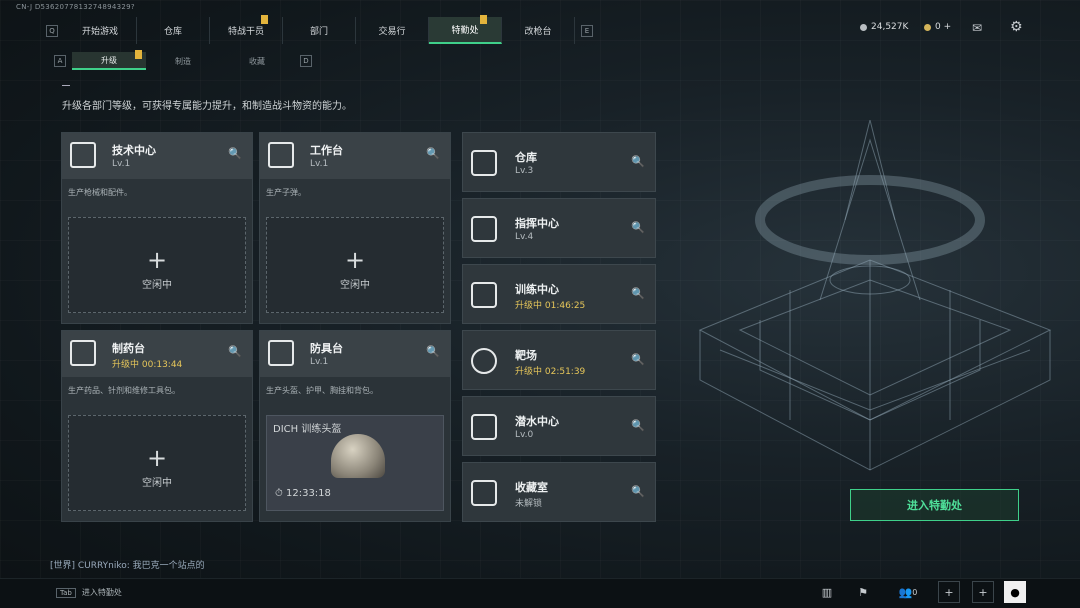  I want to click on card-pharmacy: 制药台 升级中 00:13:44 🔍 生产药品、针剂和维修工具包。 + 空闲中, so click(157, 426).